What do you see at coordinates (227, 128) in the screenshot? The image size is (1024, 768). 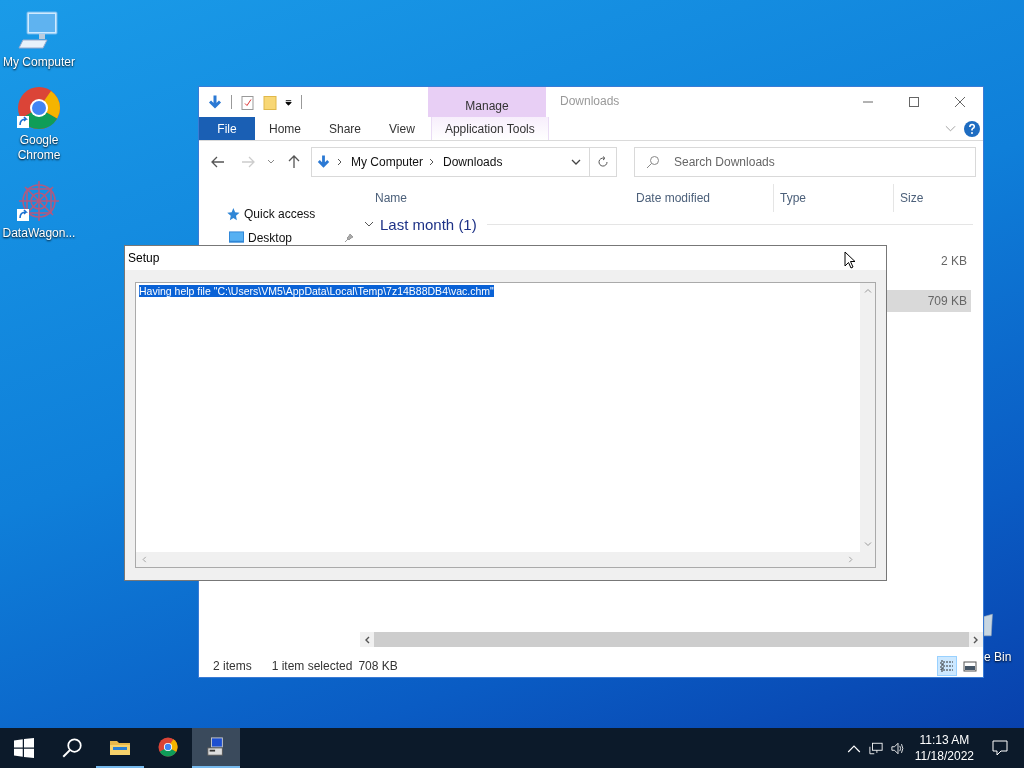 I see `ribbon-tab: File` at bounding box center [227, 128].